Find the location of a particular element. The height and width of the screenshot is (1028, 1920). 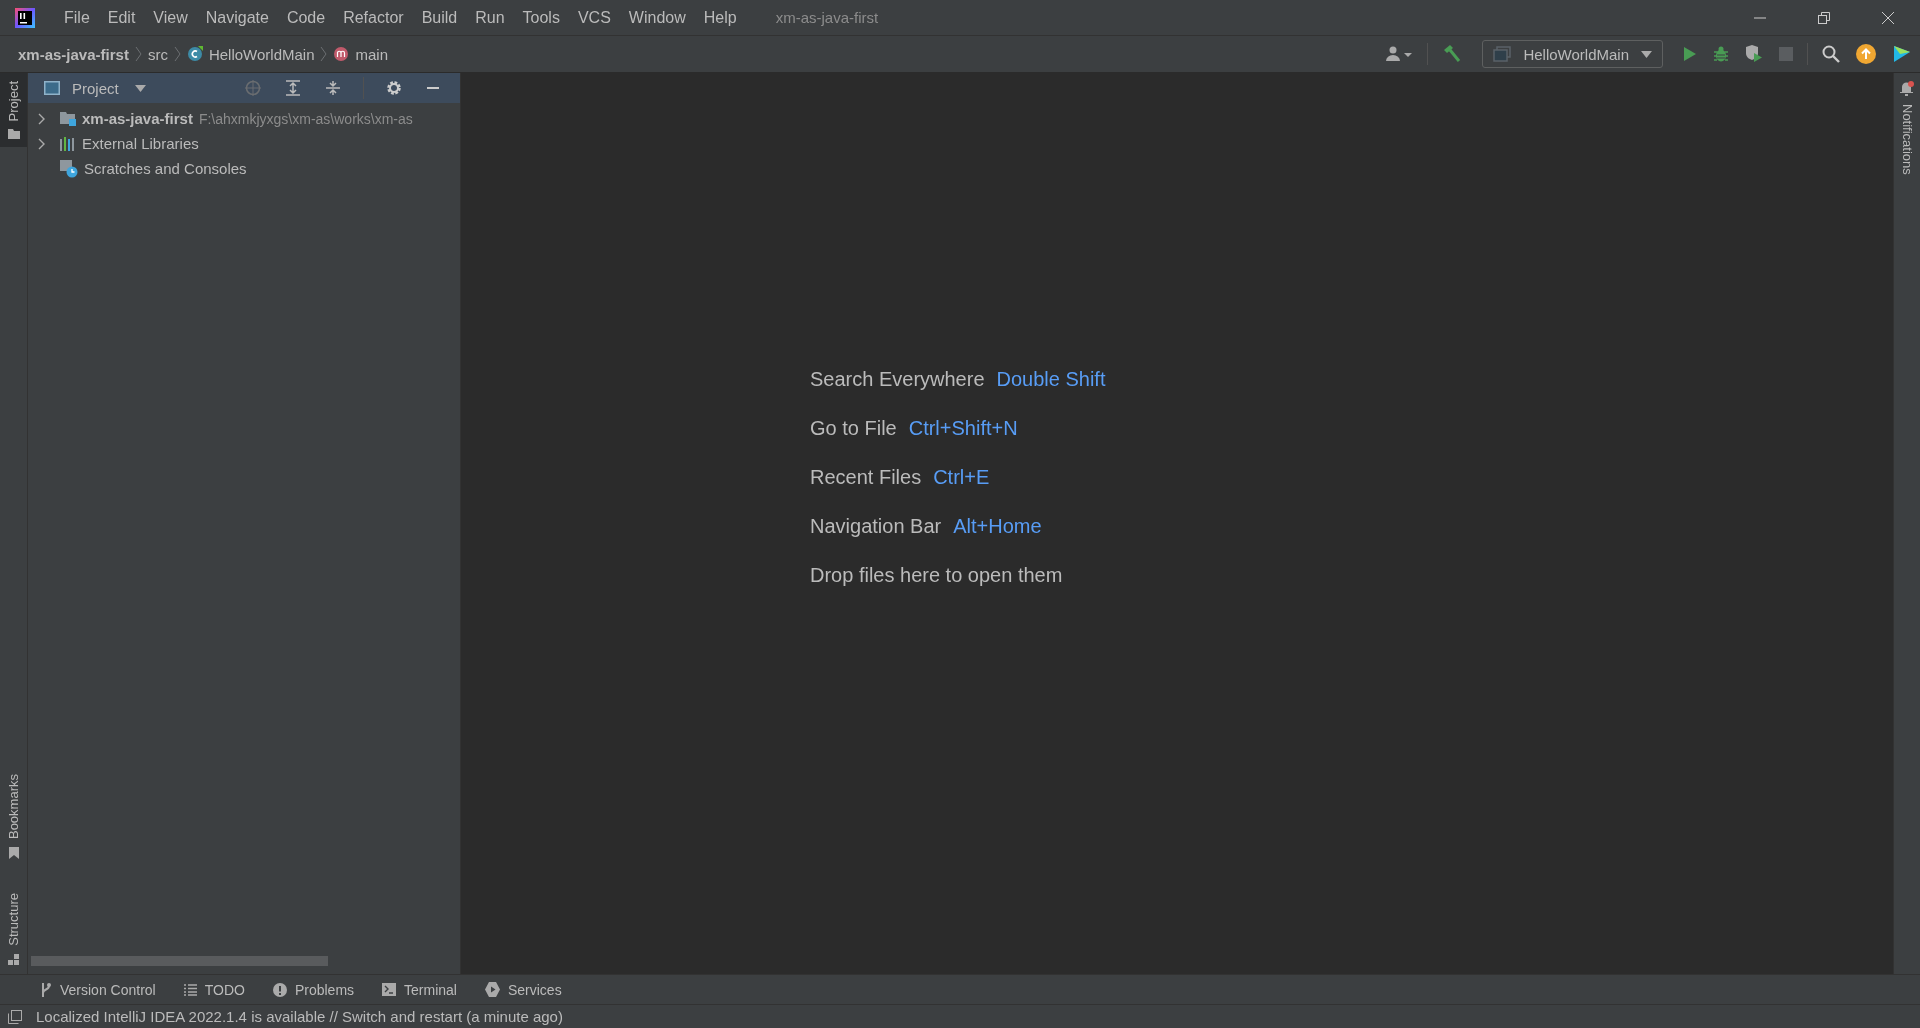

tool-window-button: Bookmarks is located at coordinates (13, 817).